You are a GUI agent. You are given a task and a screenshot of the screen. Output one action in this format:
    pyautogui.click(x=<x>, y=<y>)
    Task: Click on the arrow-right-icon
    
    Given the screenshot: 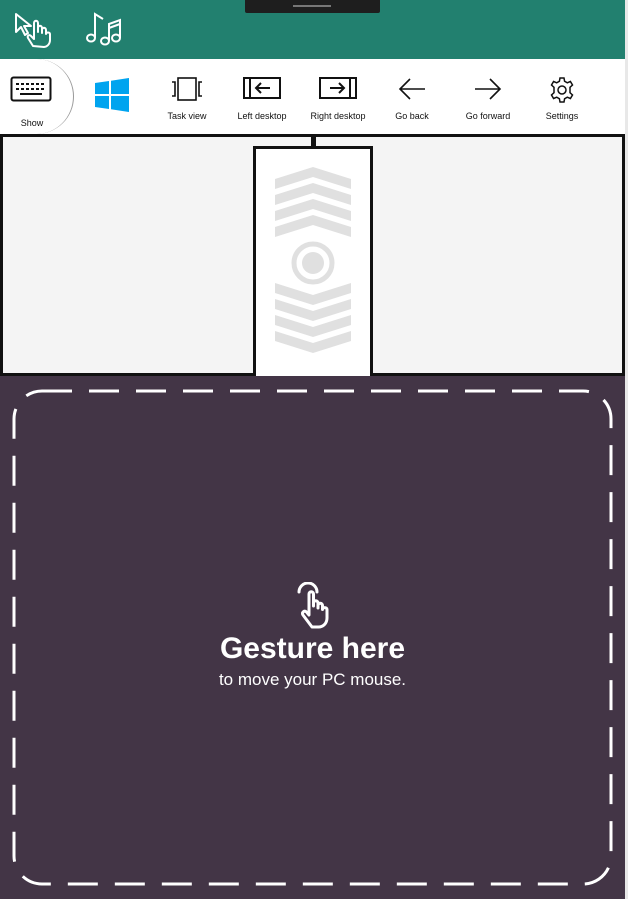 What is the action you would take?
    pyautogui.click(x=488, y=89)
    